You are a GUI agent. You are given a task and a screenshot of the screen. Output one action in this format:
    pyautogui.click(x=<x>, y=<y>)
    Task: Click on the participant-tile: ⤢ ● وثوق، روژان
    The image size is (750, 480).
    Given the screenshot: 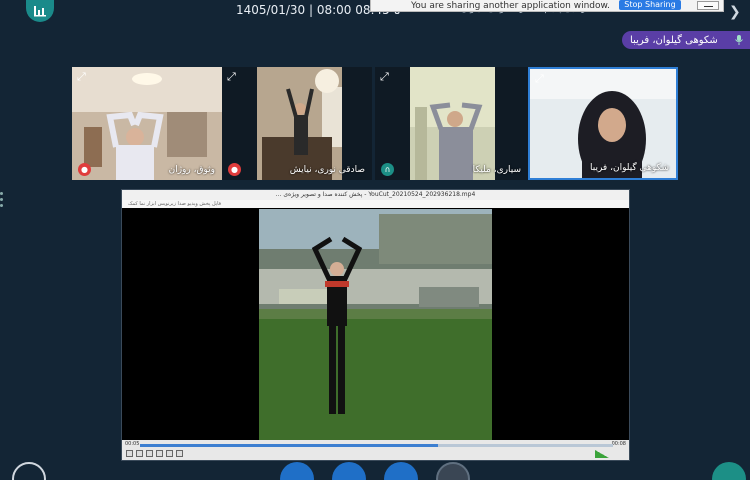 What is the action you would take?
    pyautogui.click(x=147, y=123)
    